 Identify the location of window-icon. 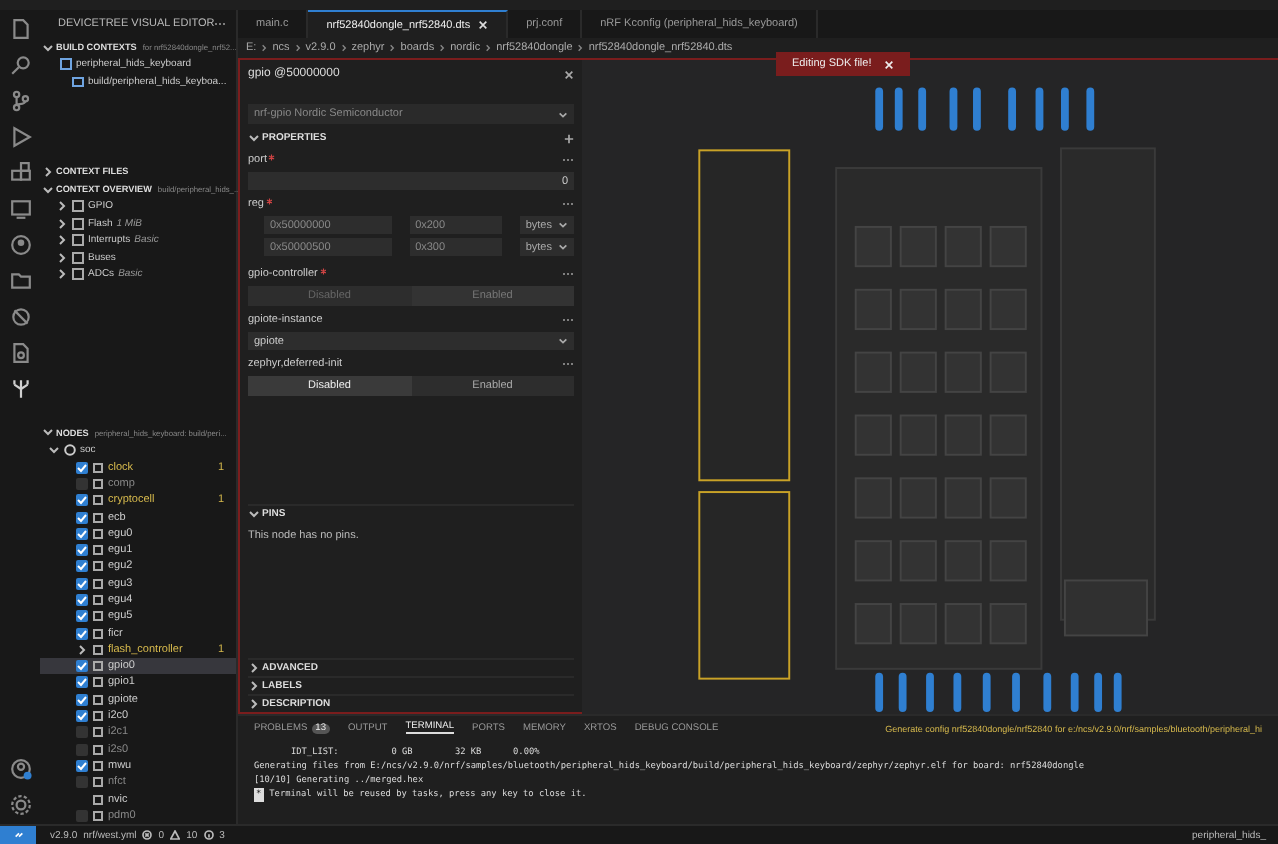
(66, 64).